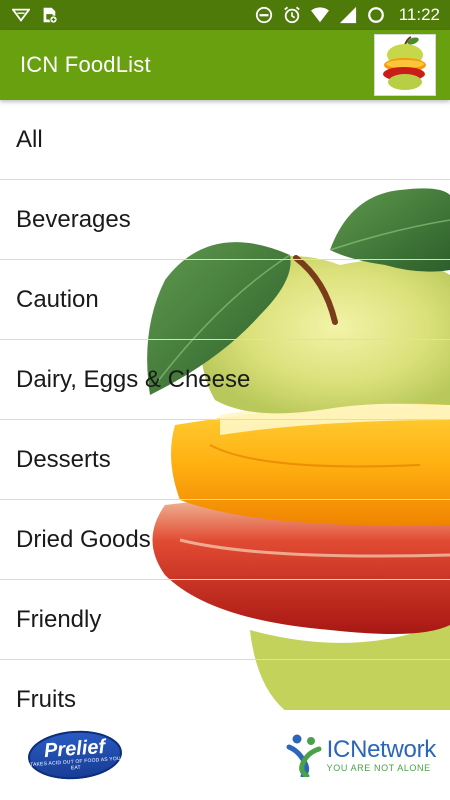 This screenshot has height=800, width=450. I want to click on alarm-icon, so click(291, 15).